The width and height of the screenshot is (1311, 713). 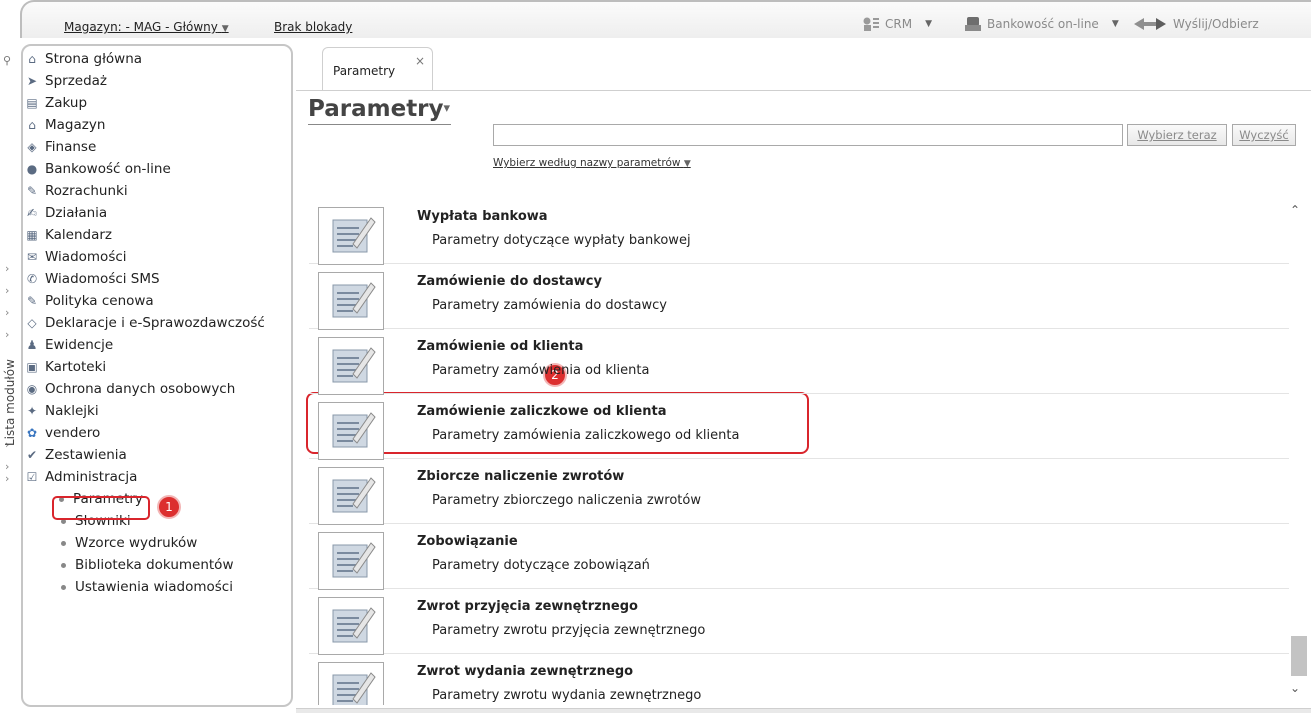 What do you see at coordinates (65, 81) in the screenshot?
I see `sidebar-item-sprzedaz: ➤ Sprzedaż` at bounding box center [65, 81].